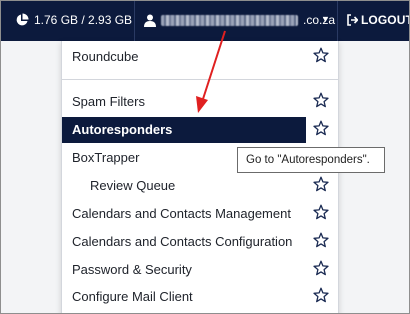 This screenshot has width=410, height=314. What do you see at coordinates (385, 20) in the screenshot?
I see `logout-label: LOGOUT` at bounding box center [385, 20].